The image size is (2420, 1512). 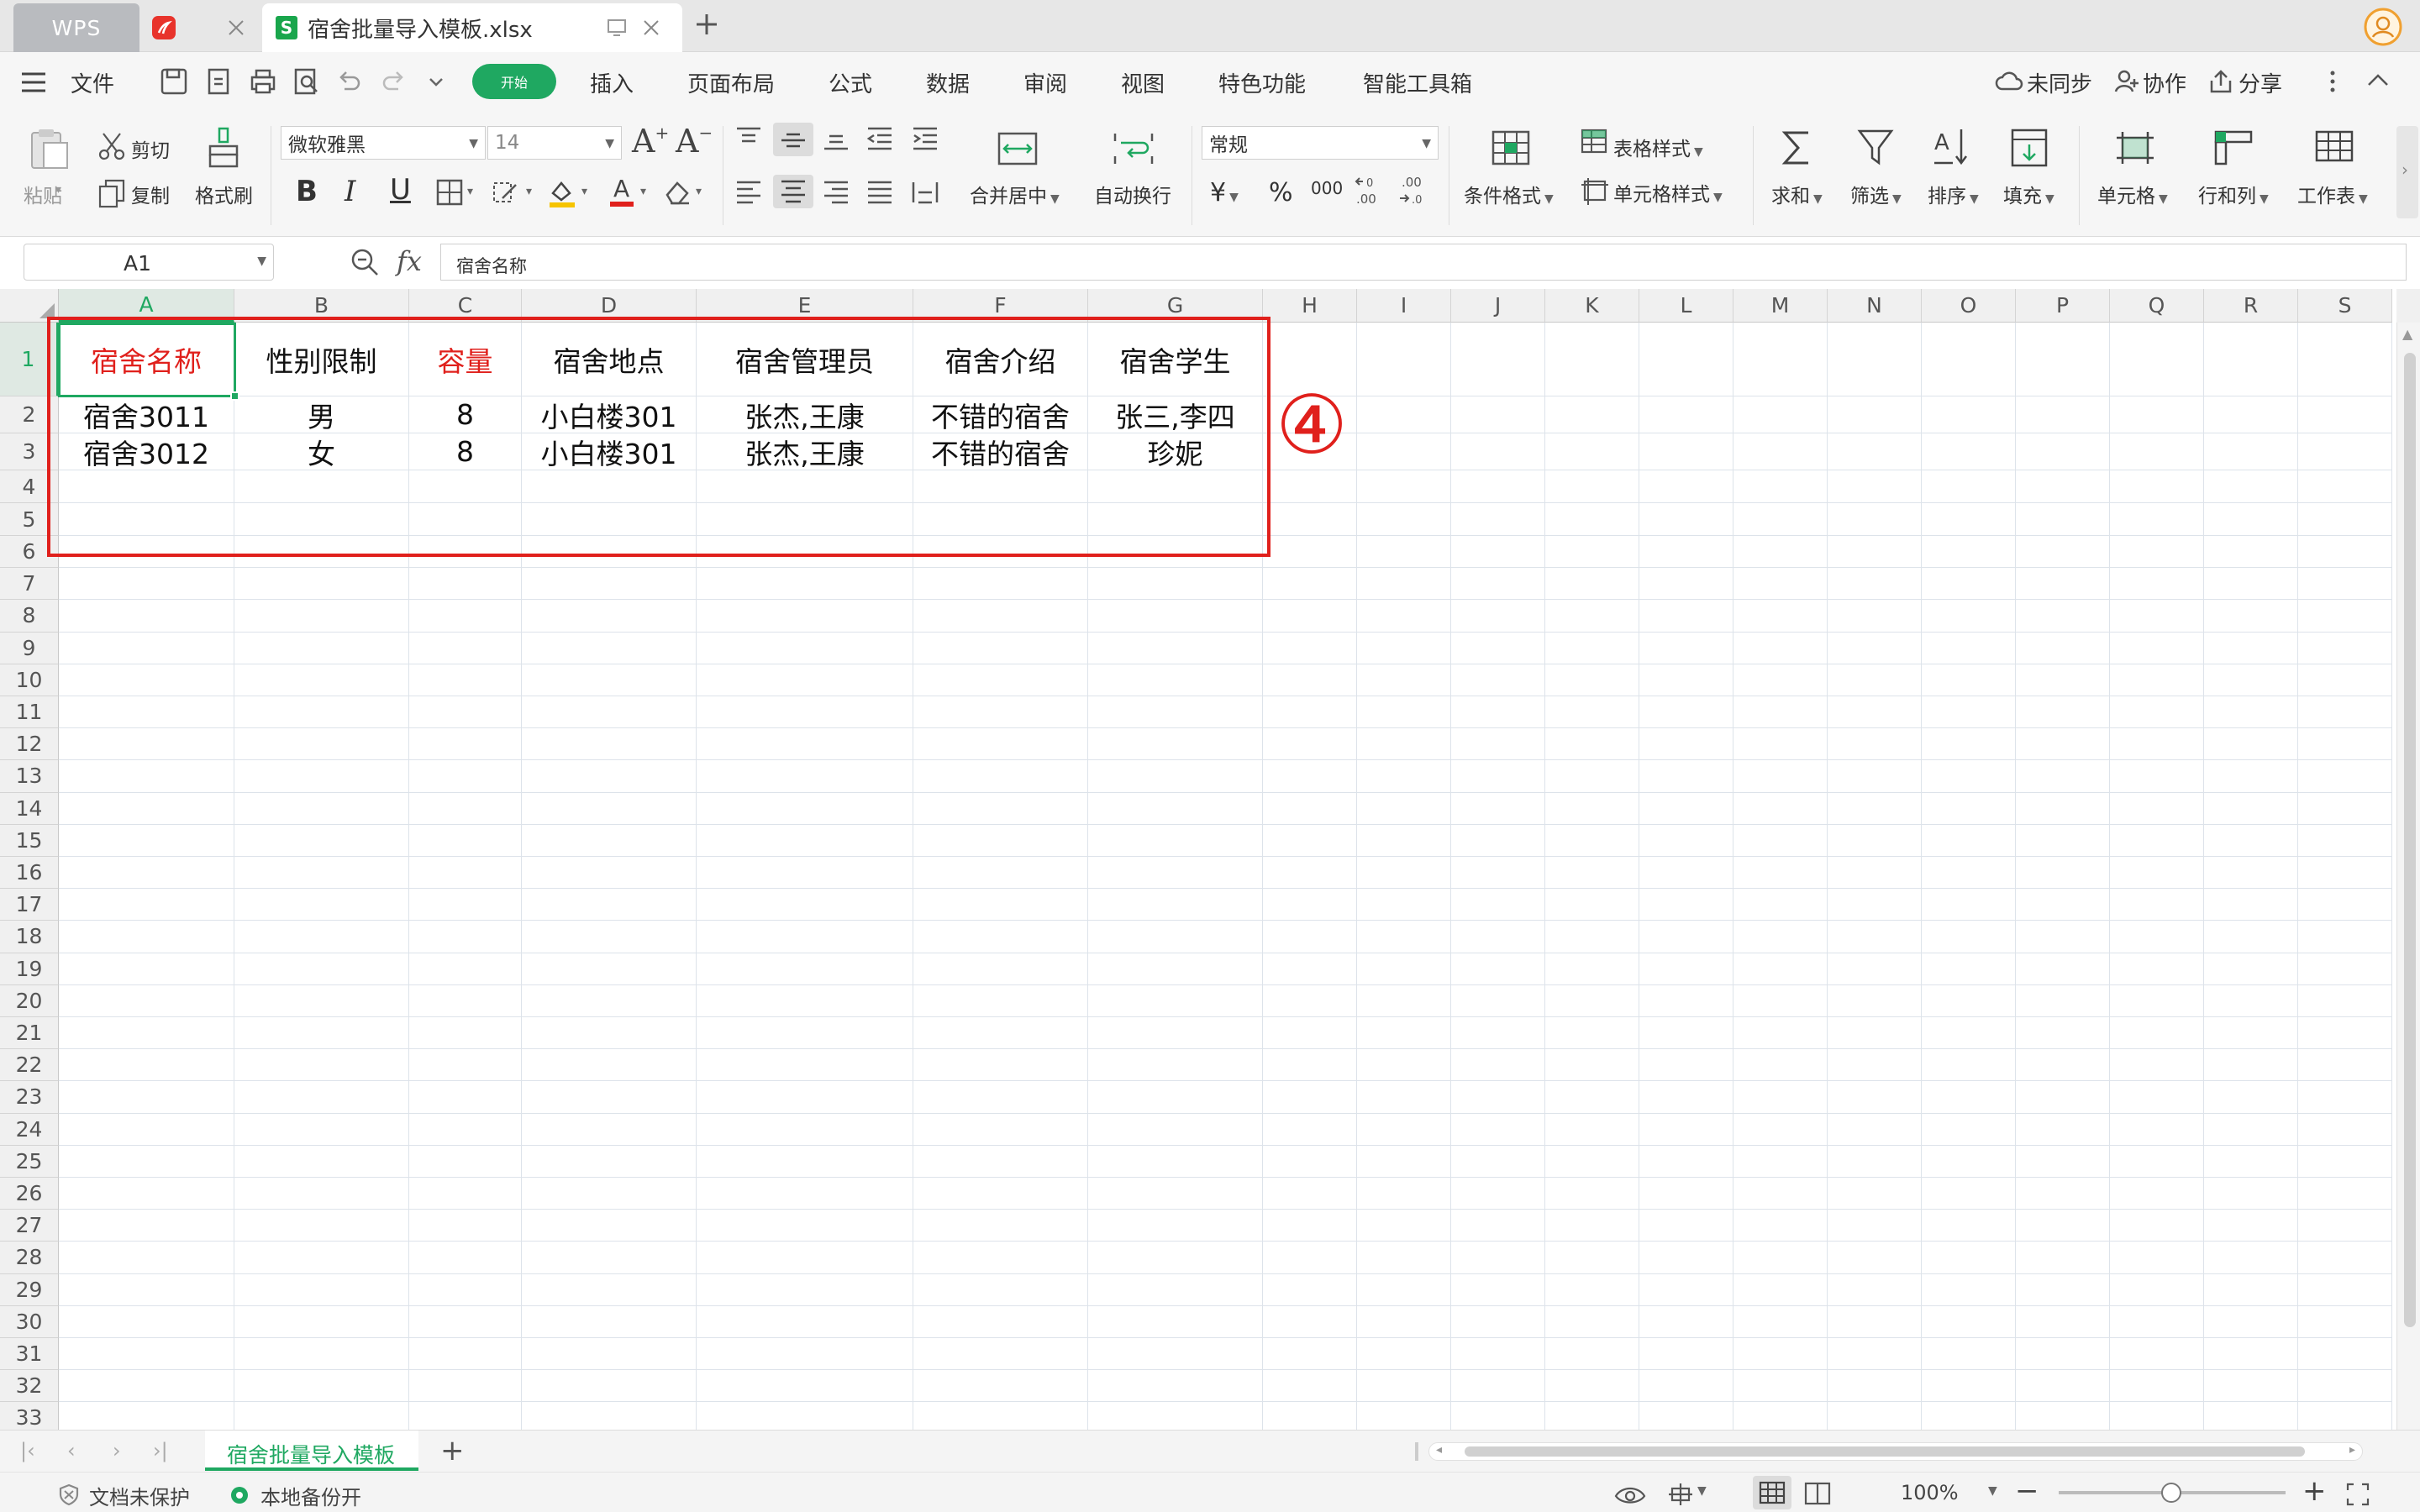 What do you see at coordinates (1592, 359) in the screenshot?
I see `cell-K1` at bounding box center [1592, 359].